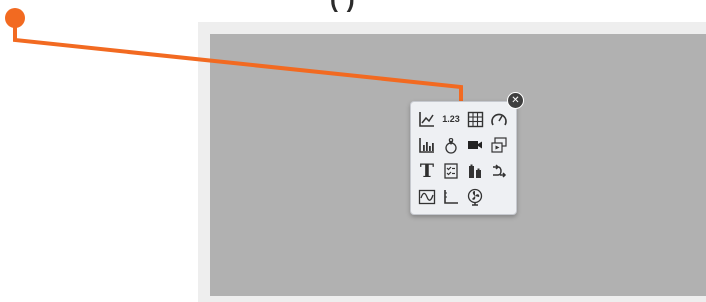  I want to click on page-title: ( ), so click(343, 6).